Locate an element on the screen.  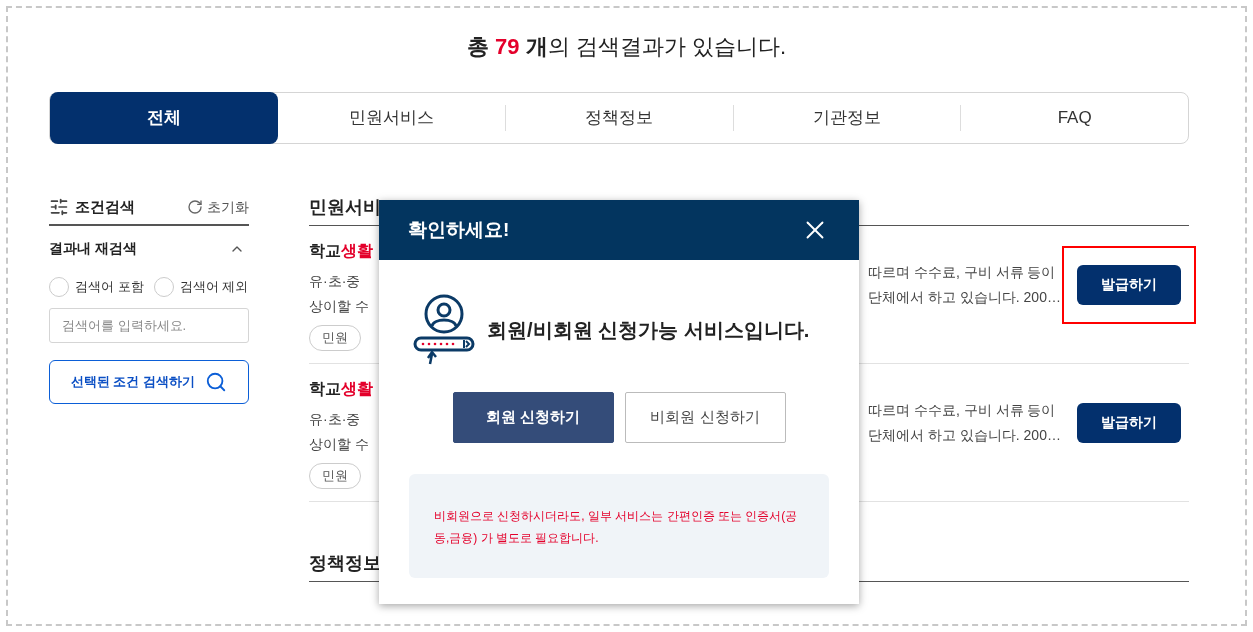
apply-button: 회원 신청하기 is located at coordinates (533, 417).